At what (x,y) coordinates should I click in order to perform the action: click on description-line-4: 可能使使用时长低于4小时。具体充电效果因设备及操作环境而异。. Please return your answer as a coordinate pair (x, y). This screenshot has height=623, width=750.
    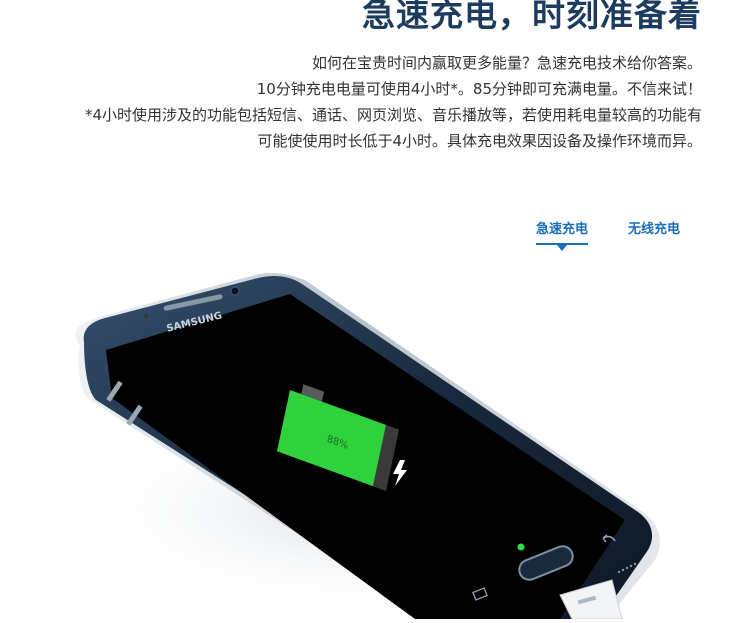
    Looking at the image, I should click on (479, 141).